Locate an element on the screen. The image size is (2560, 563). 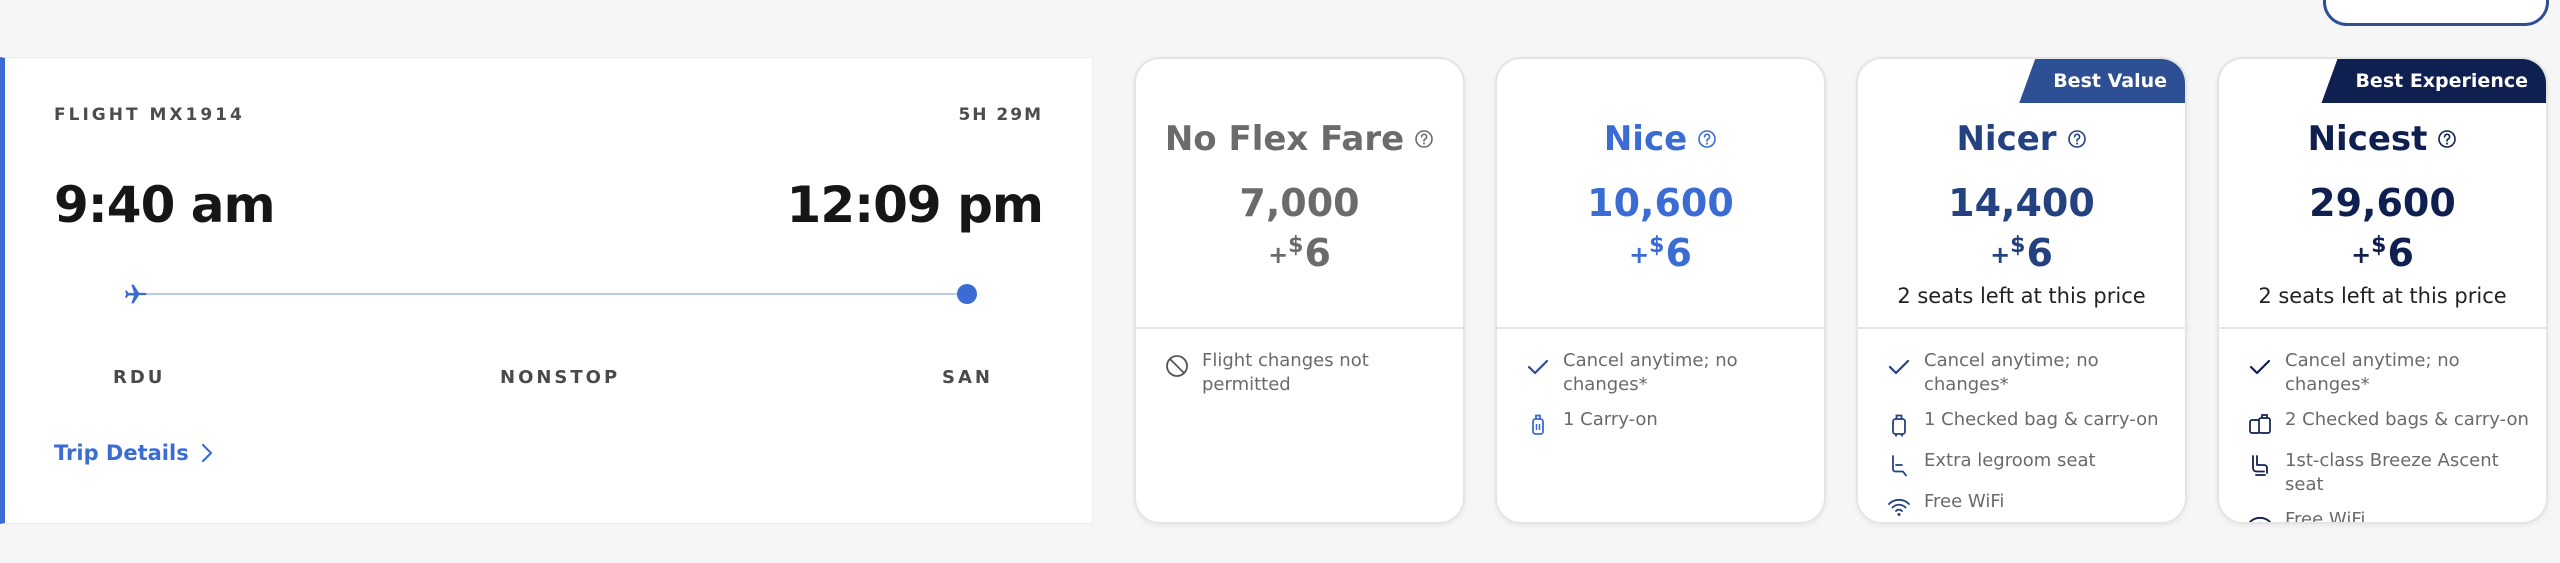
fare-points: 7,000 is located at coordinates (1299, 203).